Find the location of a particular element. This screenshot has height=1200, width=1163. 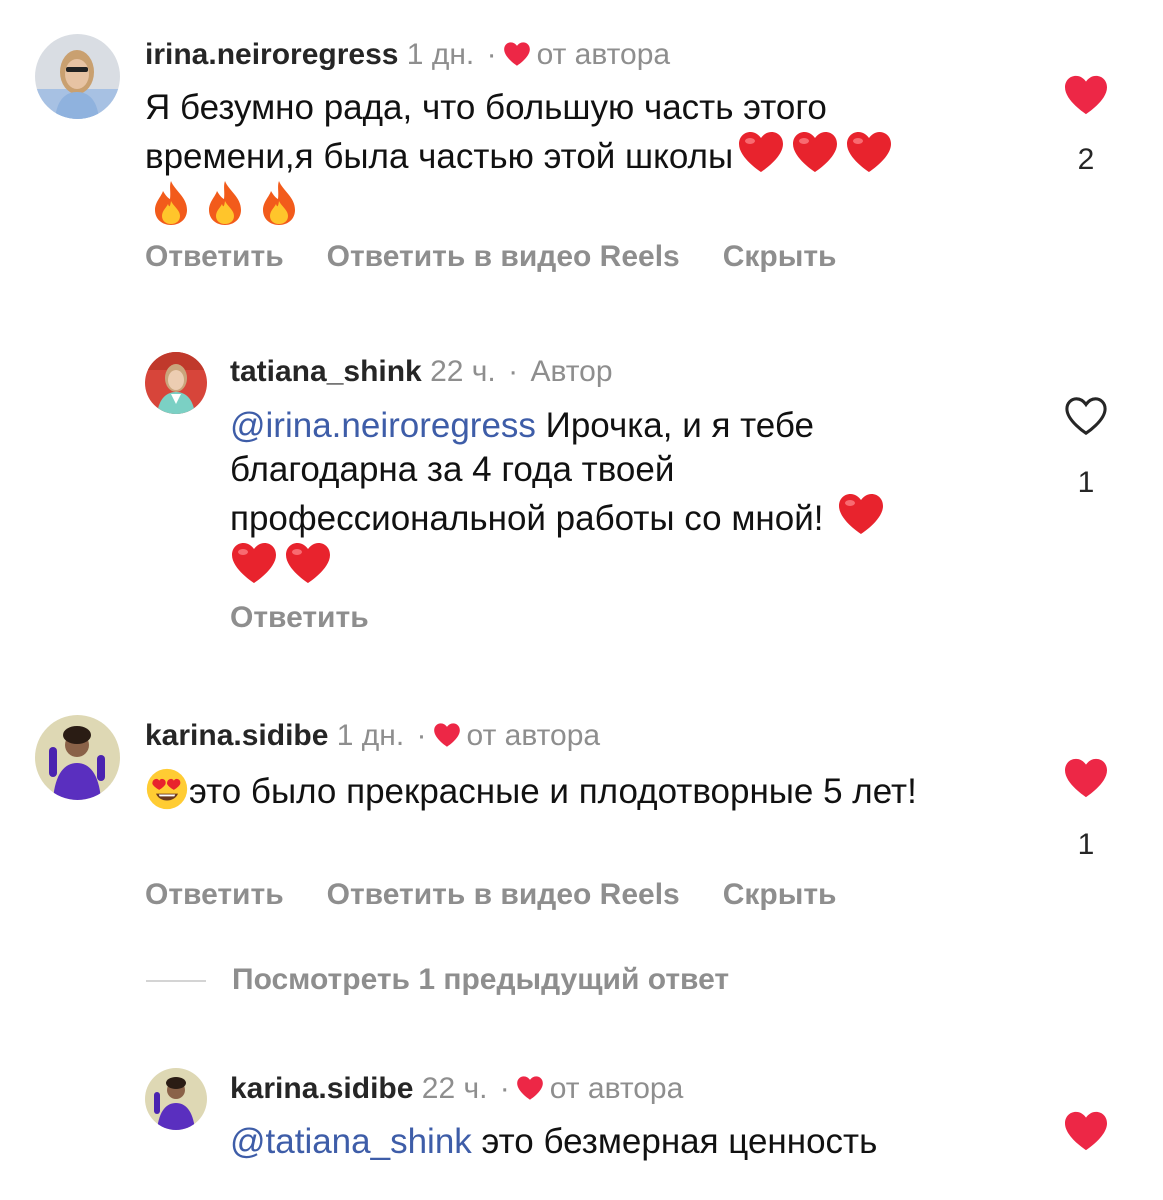

mention-link: @tatiana_shink is located at coordinates (351, 1141).